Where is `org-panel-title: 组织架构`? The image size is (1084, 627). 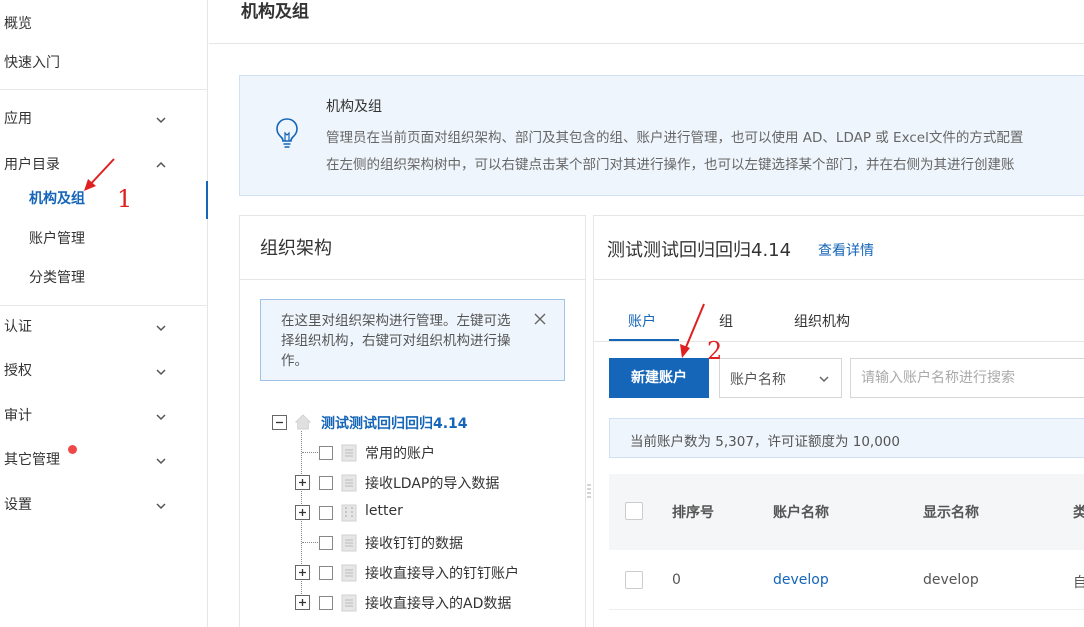
org-panel-title: 组织架构 is located at coordinates (296, 248).